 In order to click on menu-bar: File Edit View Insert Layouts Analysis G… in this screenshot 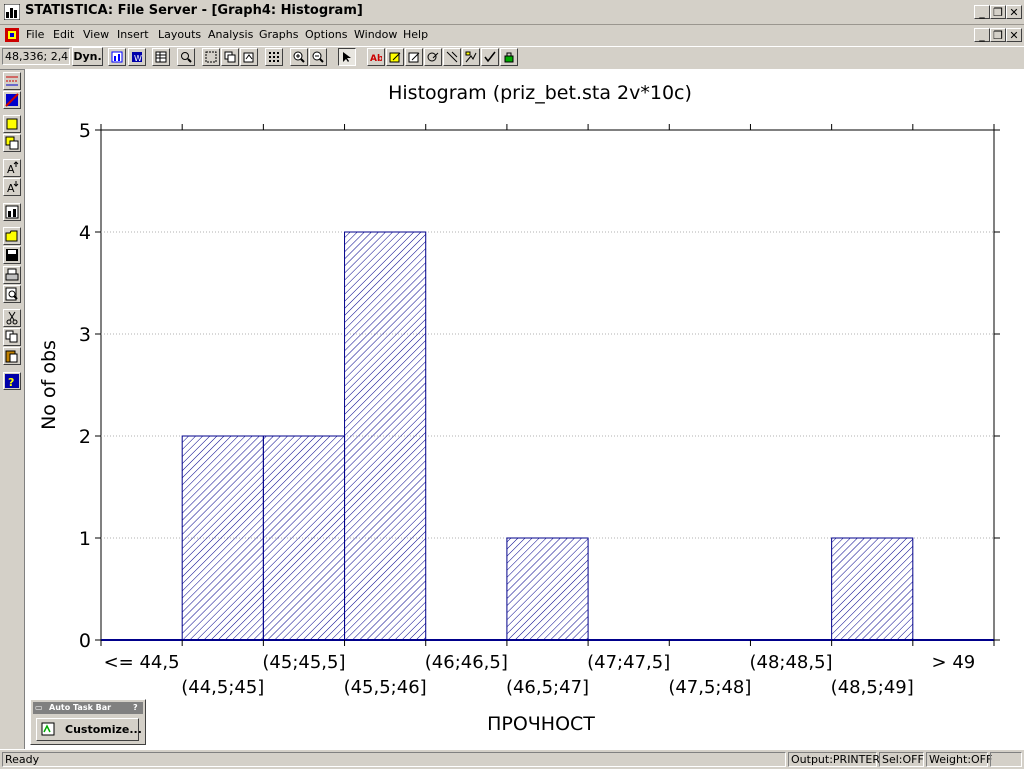, I will do `click(512, 35)`.